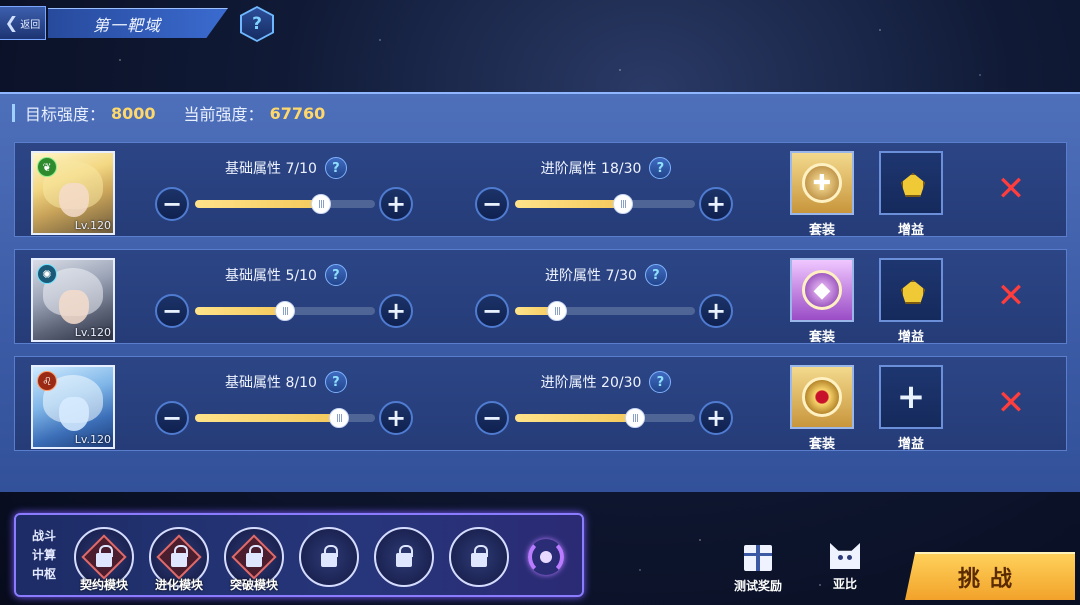 The image size is (1080, 605). I want to click on yabi-button: 亚比, so click(845, 571).